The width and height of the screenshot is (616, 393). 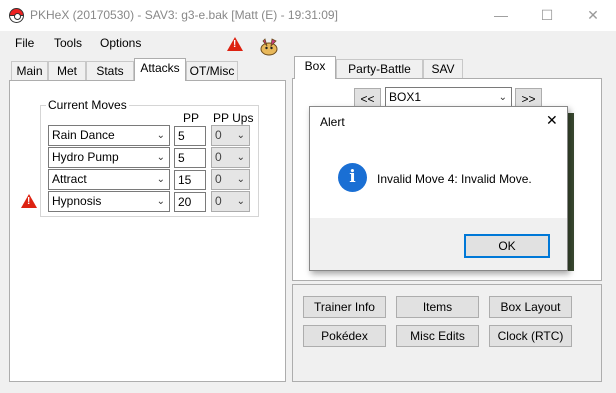 I want to click on alert-close-button: ✕, so click(x=552, y=120).